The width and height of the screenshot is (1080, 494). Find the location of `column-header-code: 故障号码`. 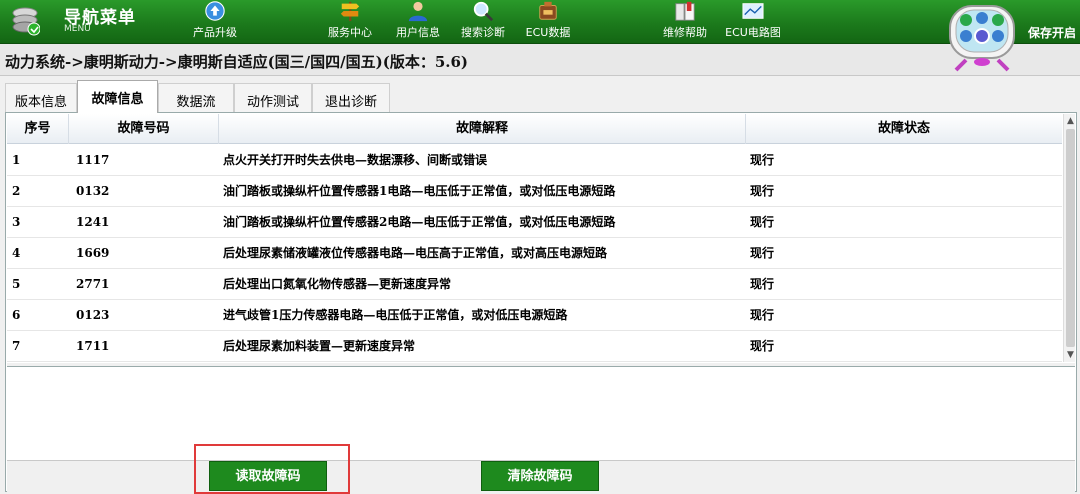

column-header-code: 故障号码 is located at coordinates (144, 129).